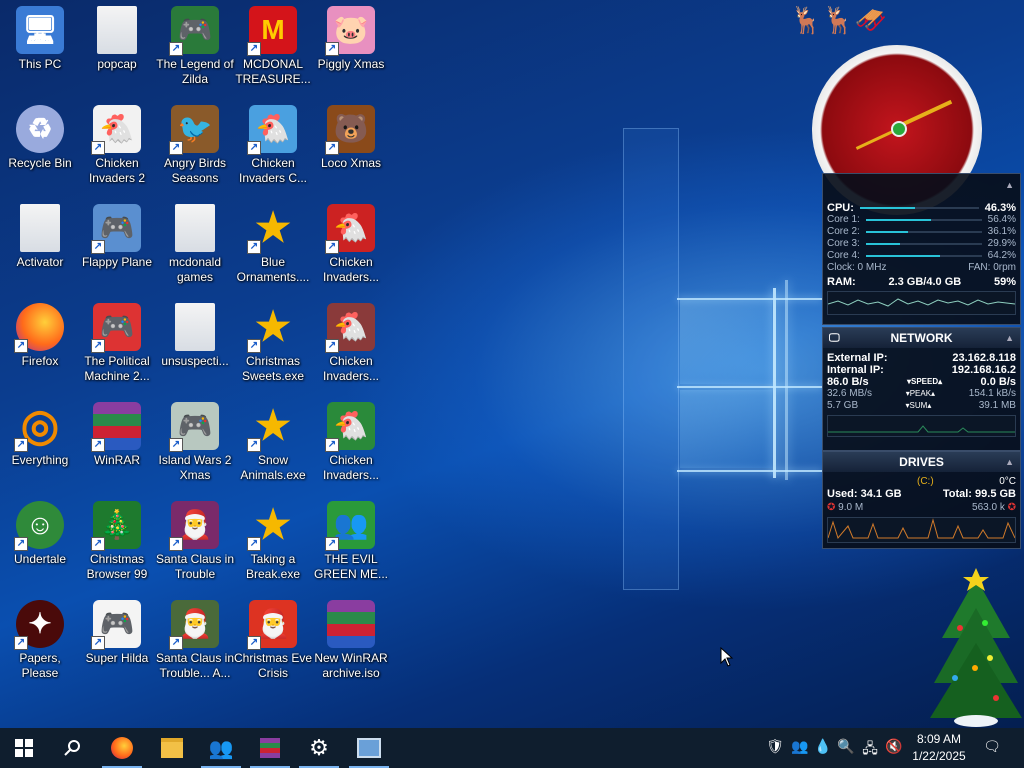  What do you see at coordinates (921, 244) in the screenshot?
I see `core-row: Core 3: 29.9%` at bounding box center [921, 244].